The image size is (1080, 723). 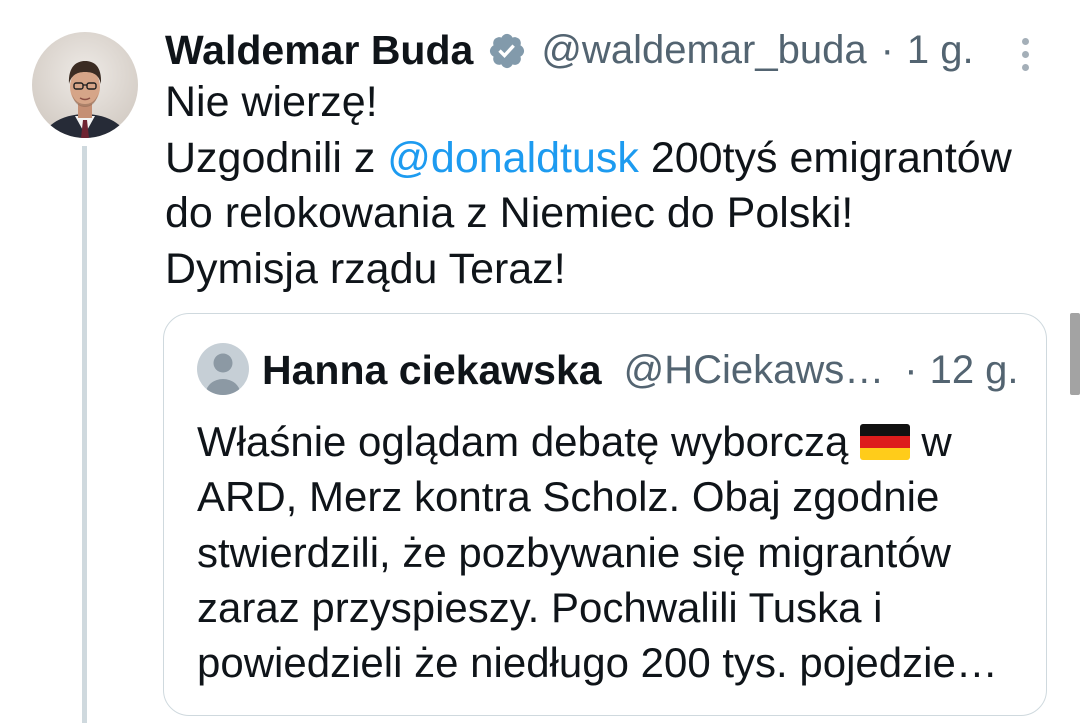 I want to click on timestamp: 1 g., so click(x=940, y=50).